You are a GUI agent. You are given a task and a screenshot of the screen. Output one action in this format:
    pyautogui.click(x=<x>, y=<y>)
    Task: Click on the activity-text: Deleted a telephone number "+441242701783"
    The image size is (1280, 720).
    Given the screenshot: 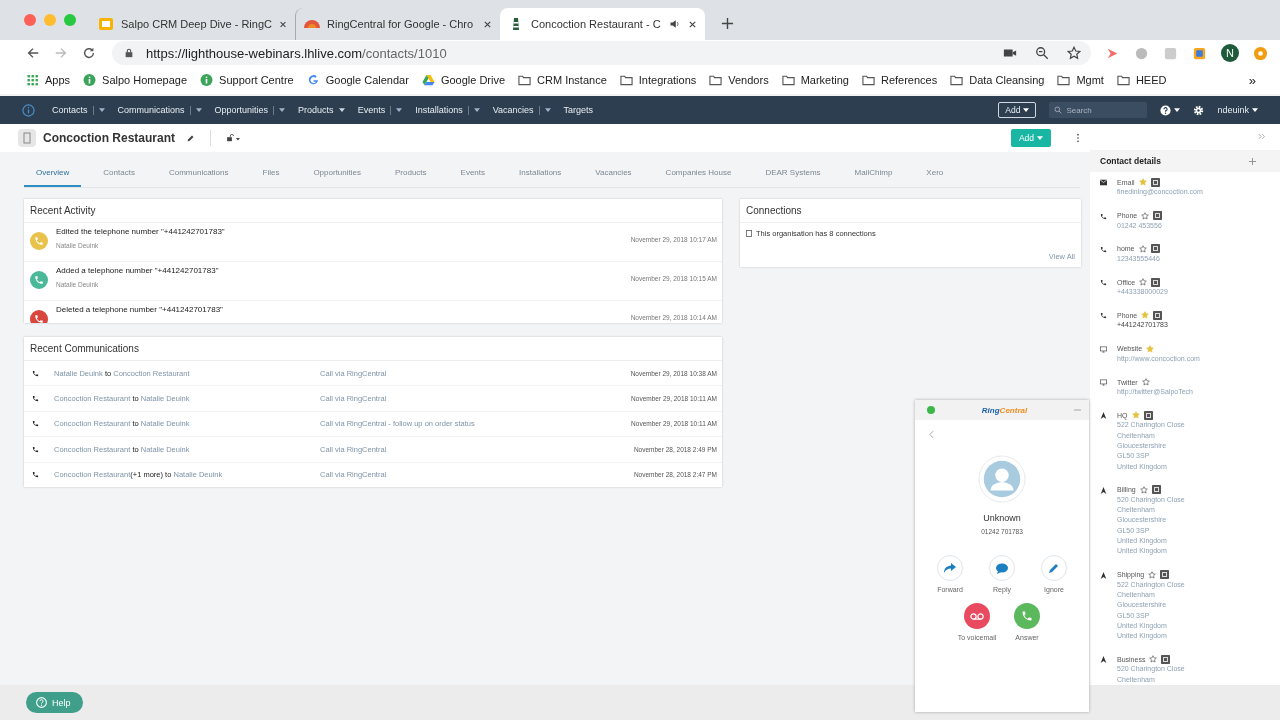 What is the action you would take?
    pyautogui.click(x=140, y=309)
    